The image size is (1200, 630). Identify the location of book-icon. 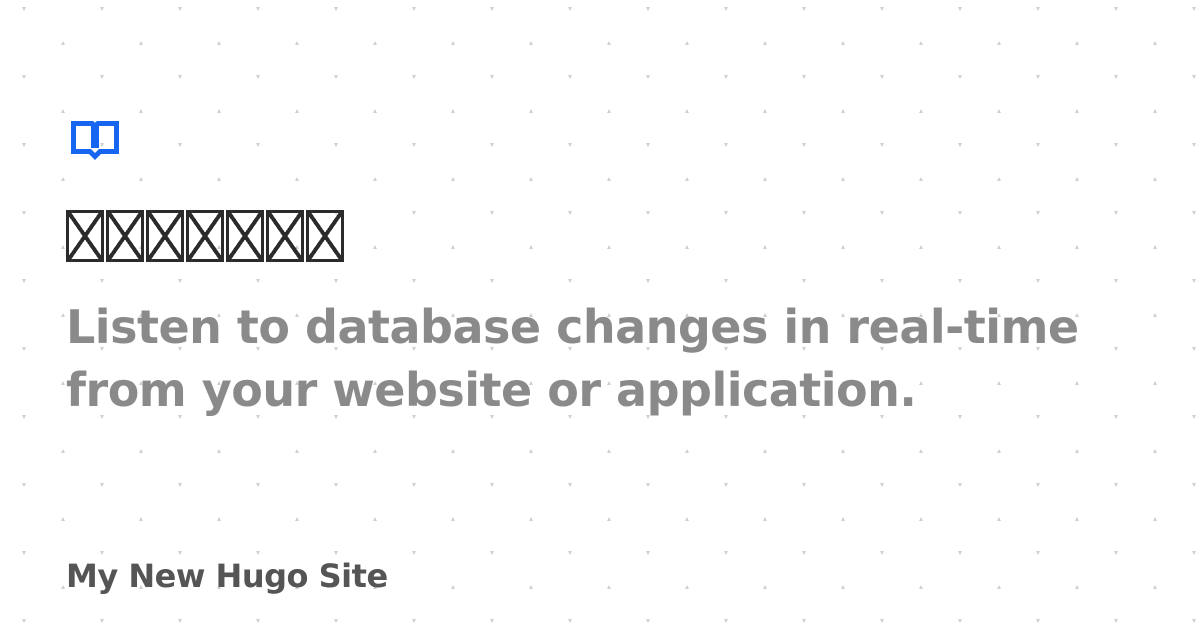
(95, 140).